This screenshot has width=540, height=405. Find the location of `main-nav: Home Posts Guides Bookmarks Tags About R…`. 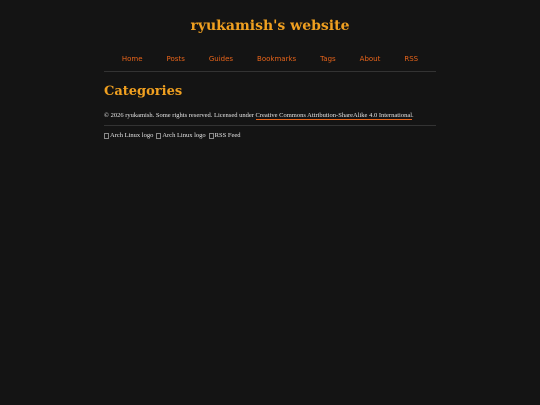

main-nav: Home Posts Guides Bookmarks Tags About R… is located at coordinates (270, 63).